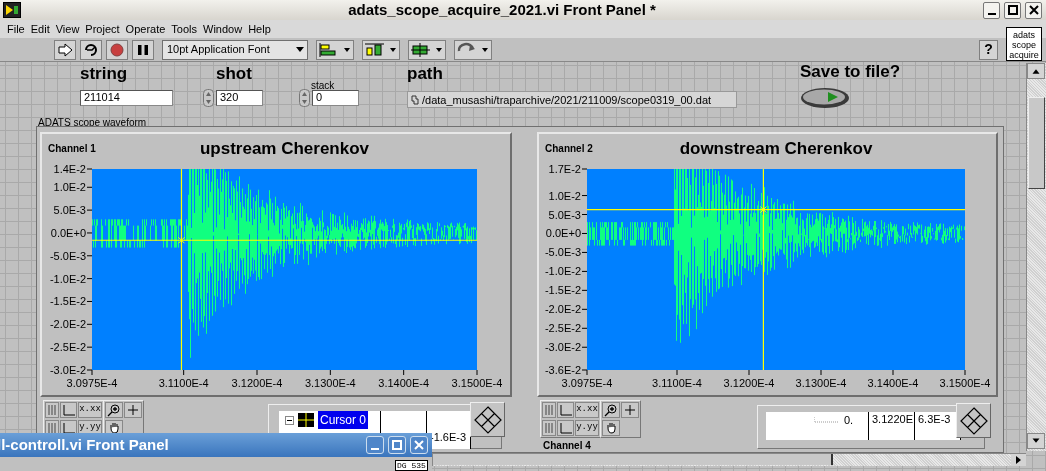 The image size is (1046, 471). I want to click on align-objects-button, so click(335, 49).